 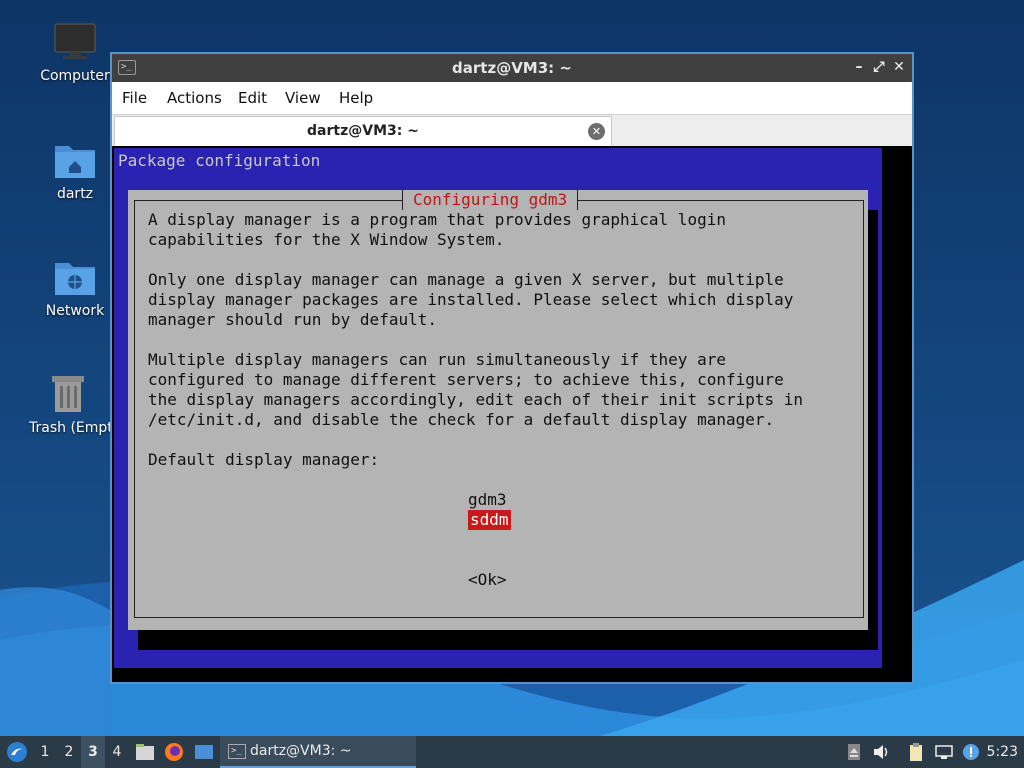 I want to click on eject-icon, so click(x=854, y=752).